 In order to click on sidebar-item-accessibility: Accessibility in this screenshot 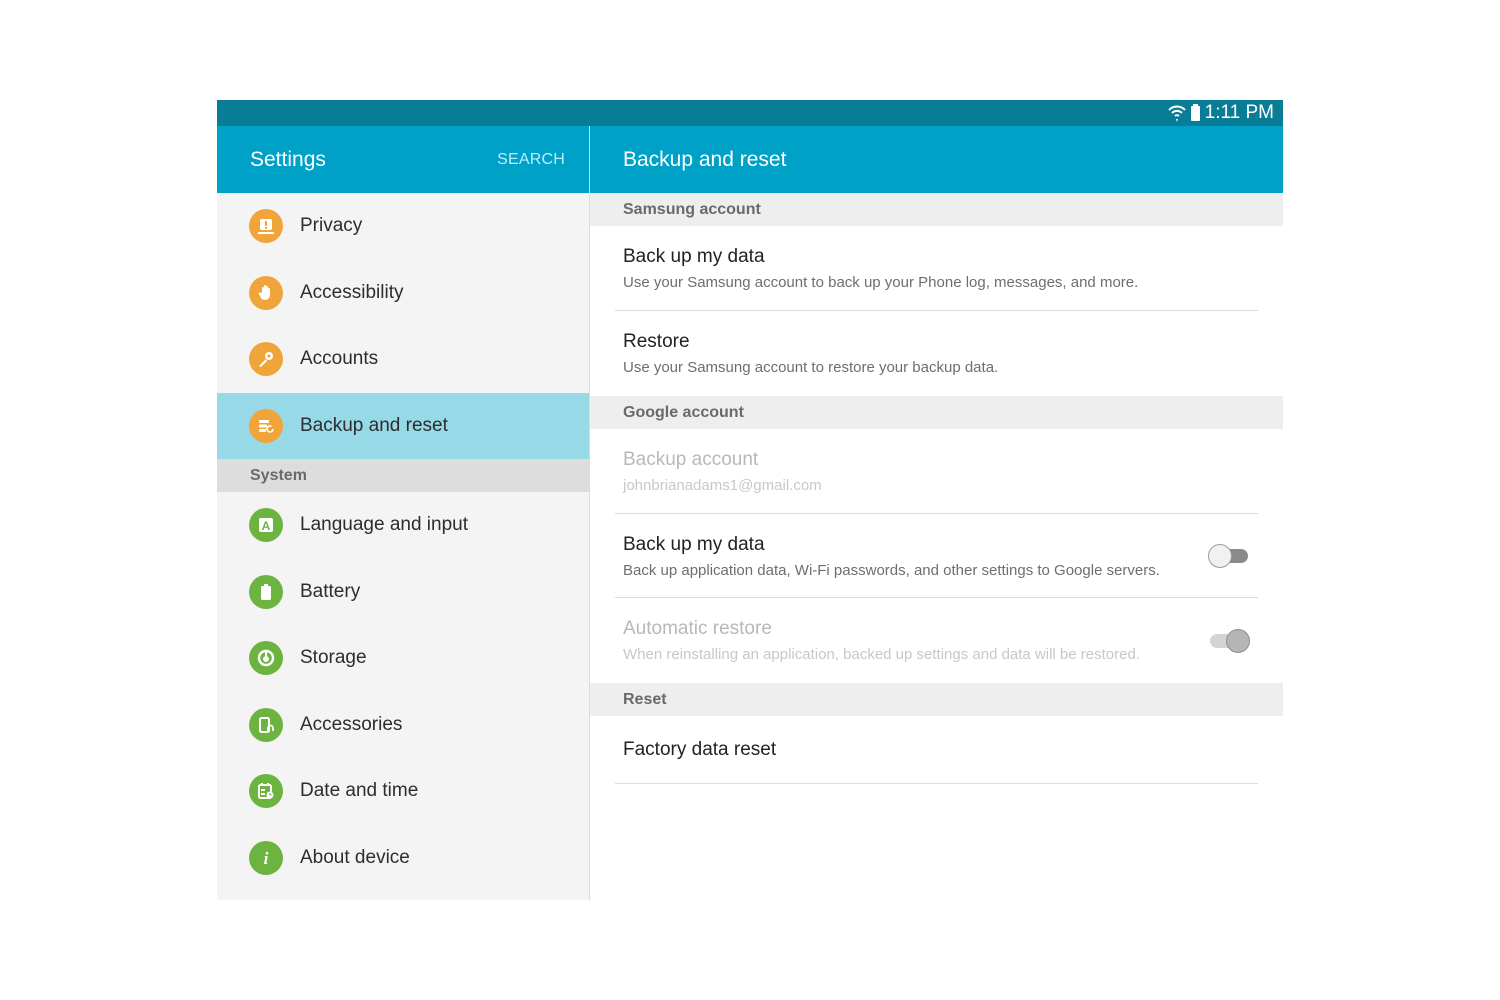, I will do `click(403, 293)`.